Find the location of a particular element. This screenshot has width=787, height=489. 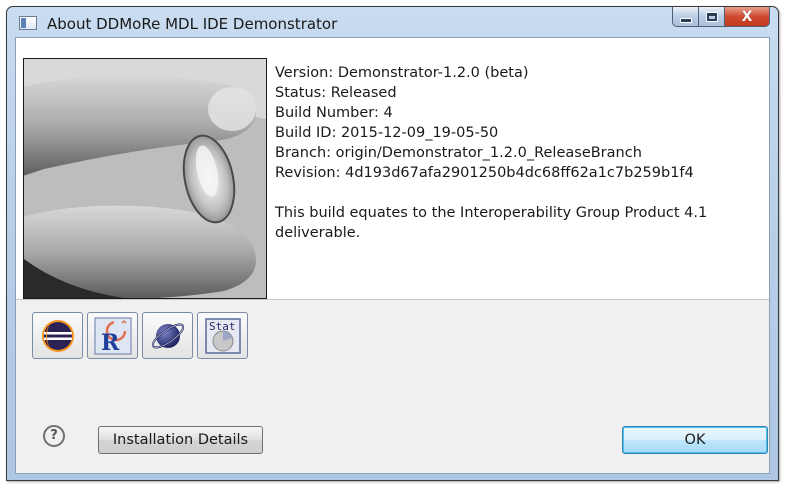

app-window-icon is located at coordinates (28, 23).